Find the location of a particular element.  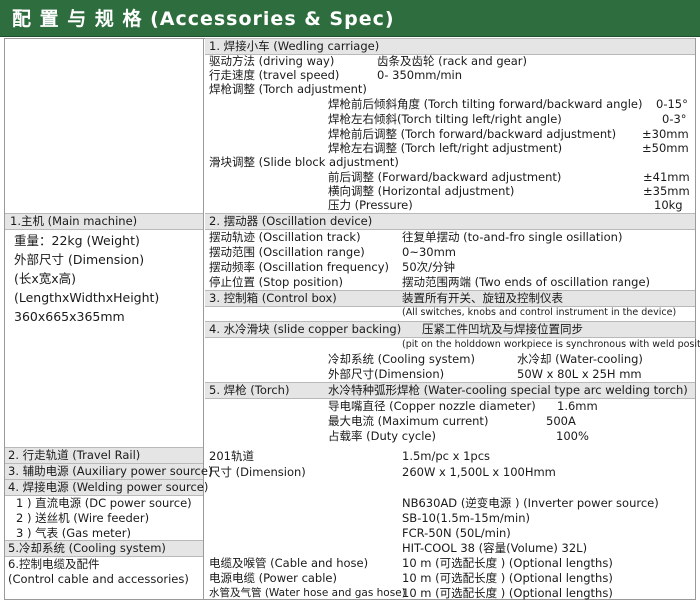

travel-speed-value: 0- 350mm/min is located at coordinates (420, 75).